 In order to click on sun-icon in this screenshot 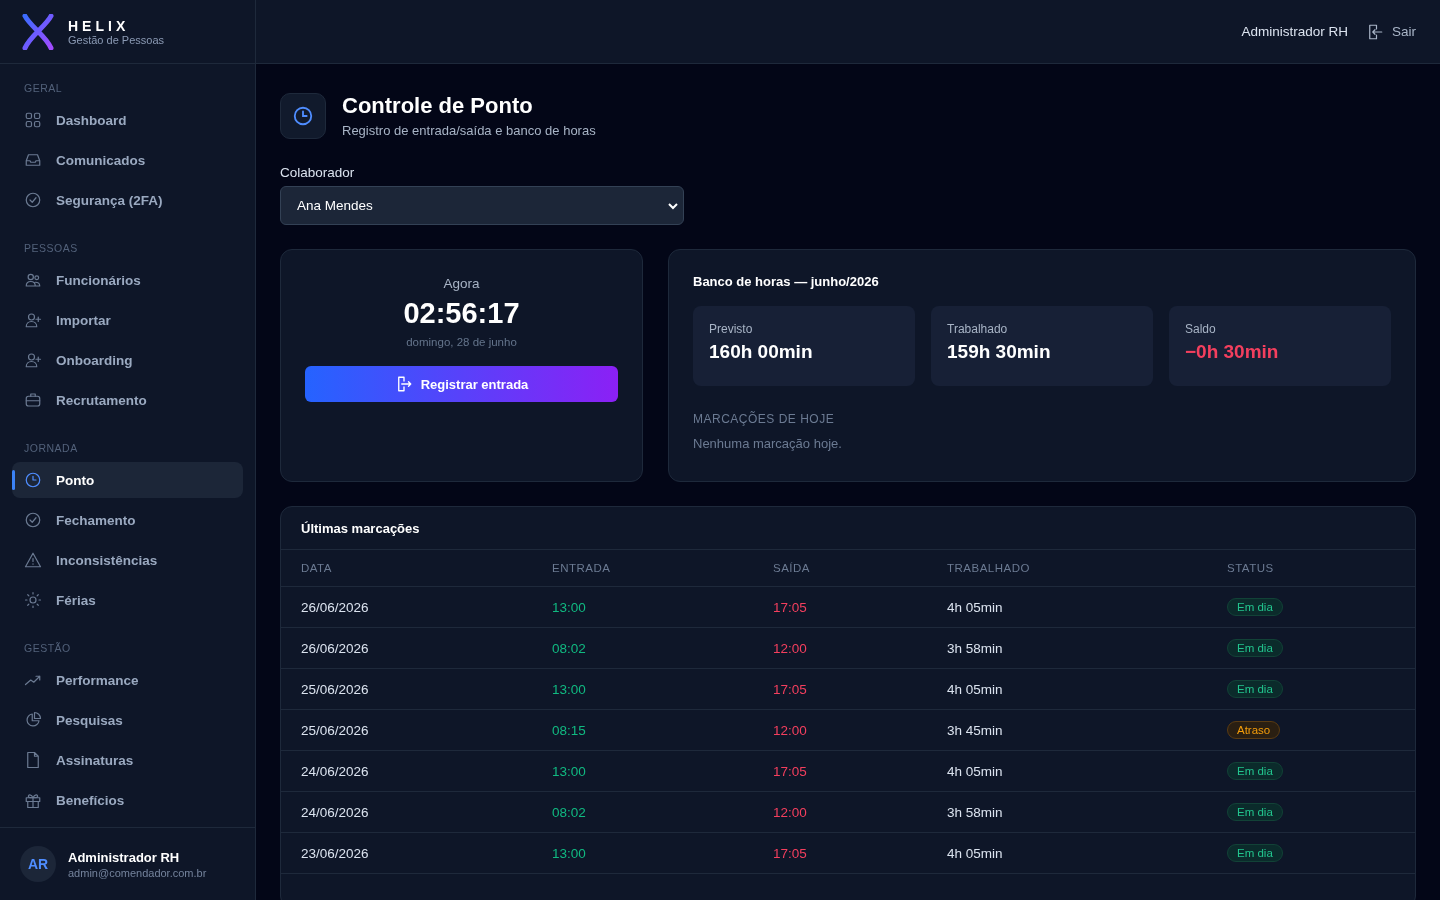, I will do `click(33, 600)`.